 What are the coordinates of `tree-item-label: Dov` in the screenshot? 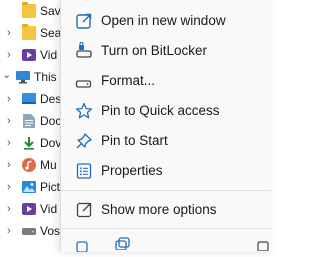 It's located at (51, 143).